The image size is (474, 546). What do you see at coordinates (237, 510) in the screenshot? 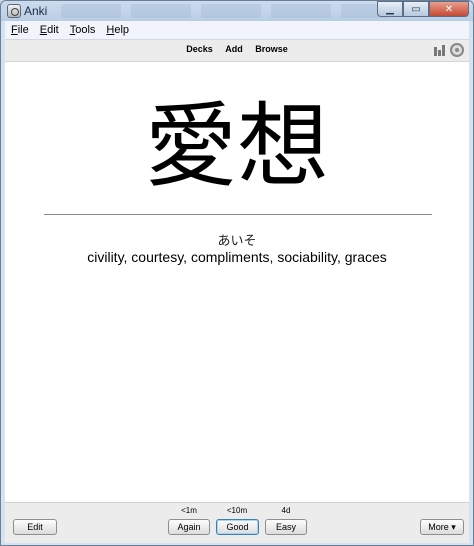
I see `good-interval: <10m` at bounding box center [237, 510].